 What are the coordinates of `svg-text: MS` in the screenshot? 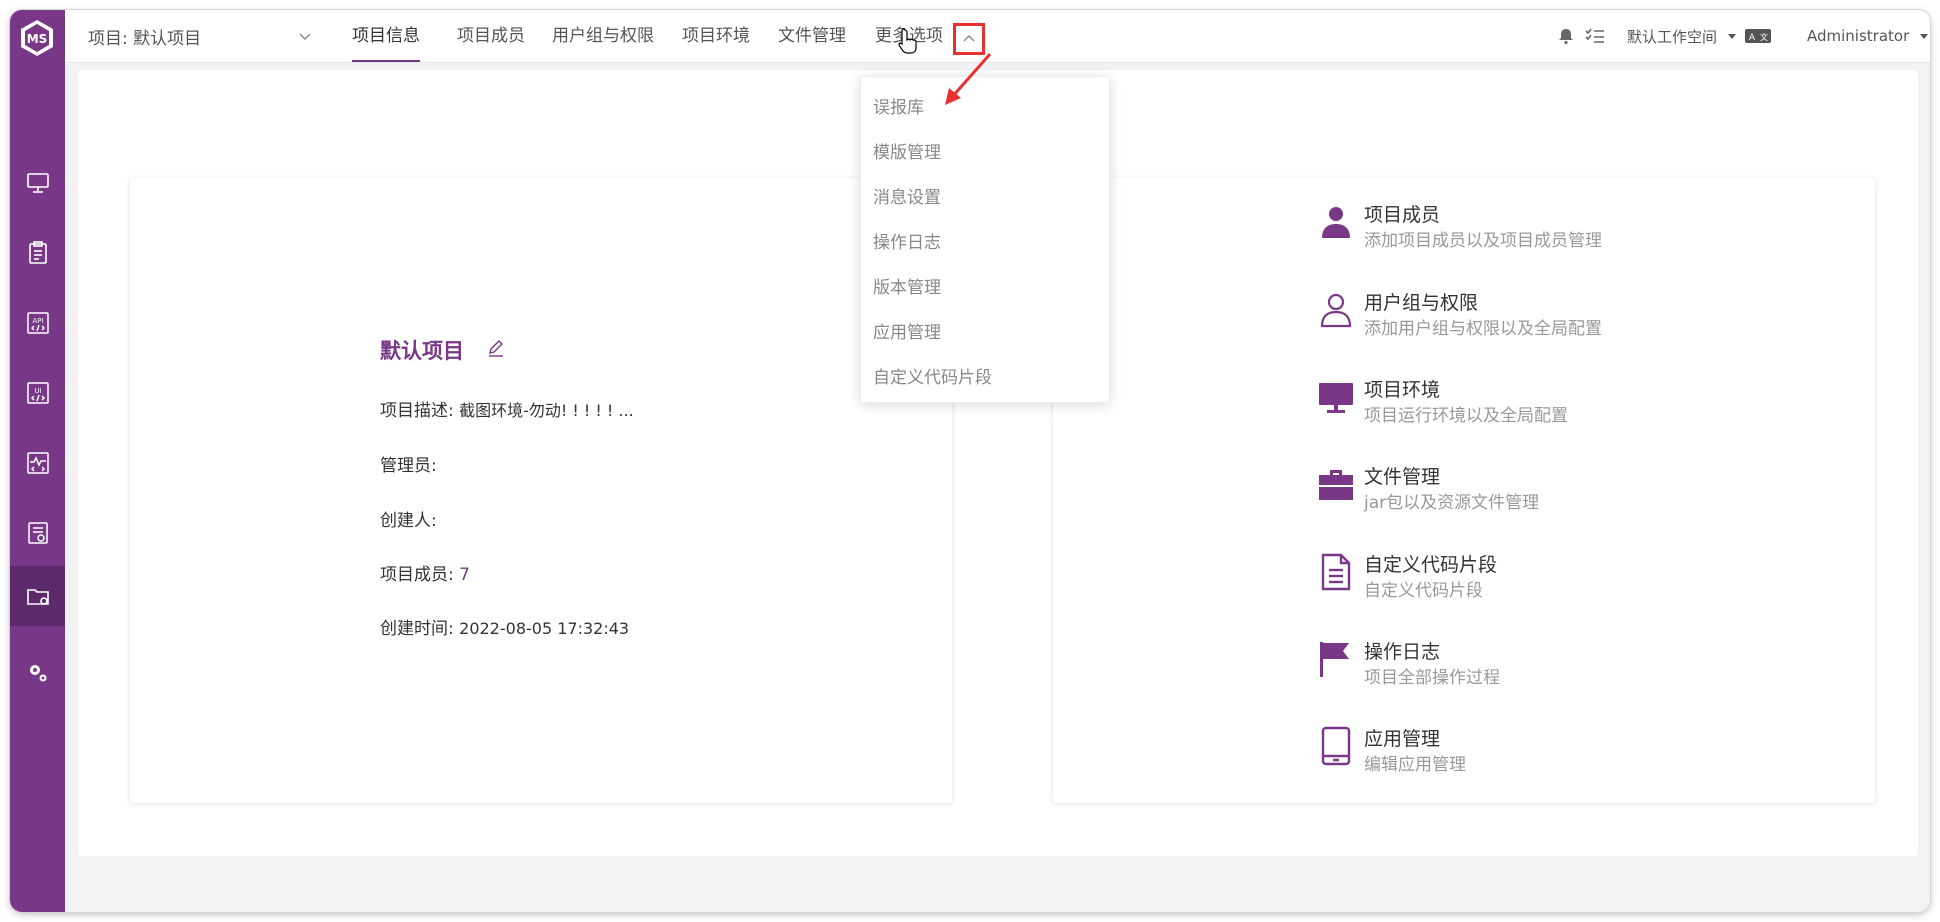 It's located at (37, 39).